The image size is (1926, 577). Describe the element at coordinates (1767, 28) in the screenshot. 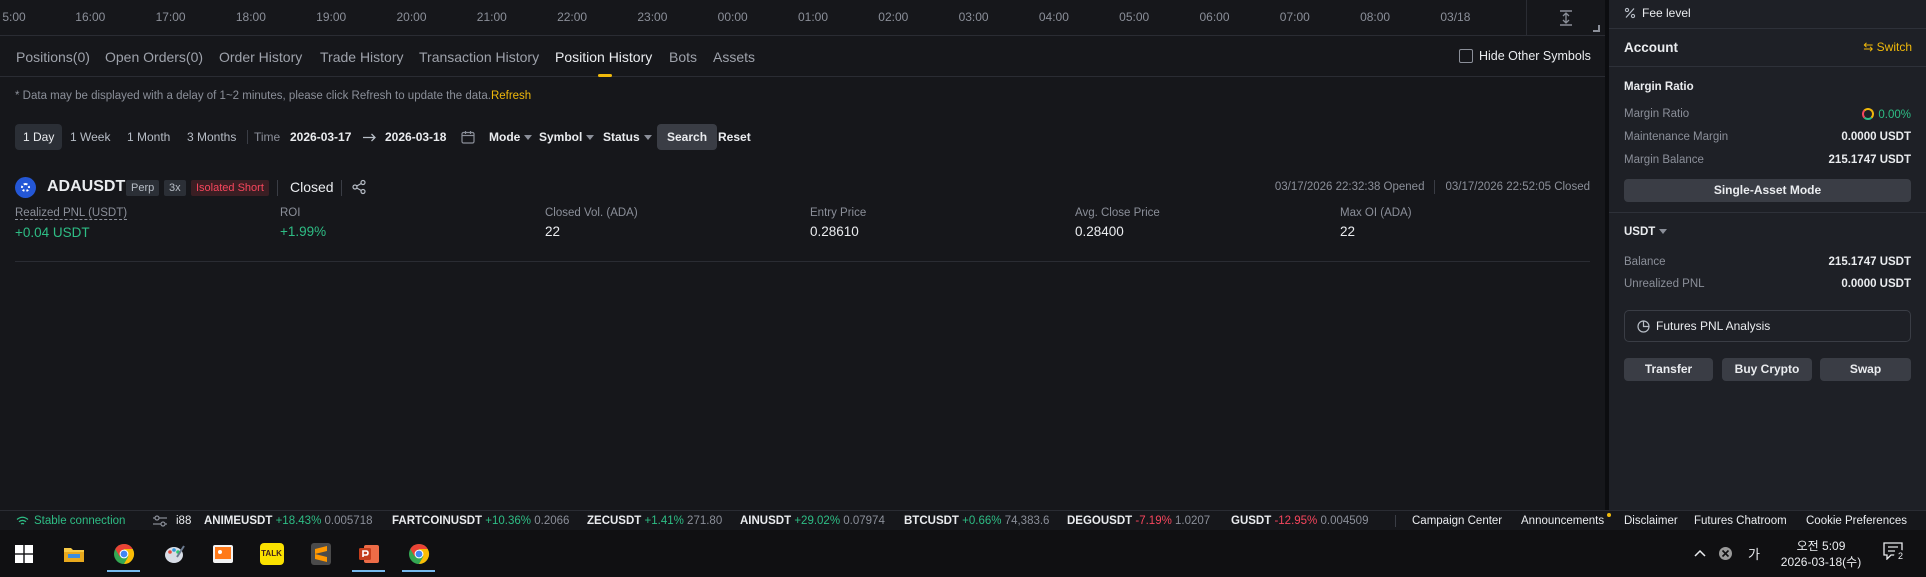

I see `divider` at that location.